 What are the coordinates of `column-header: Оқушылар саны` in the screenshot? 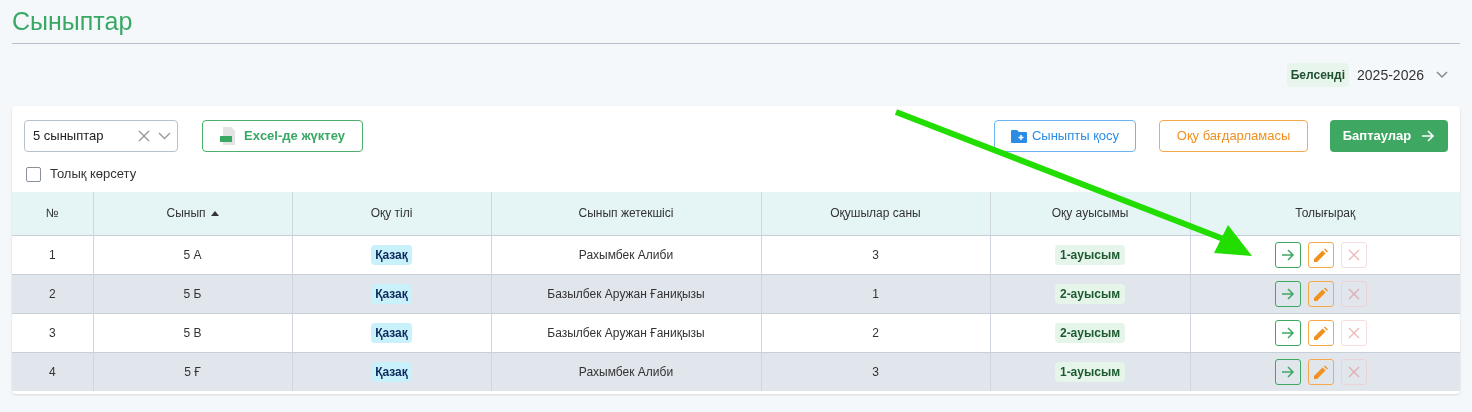 It's located at (875, 214).